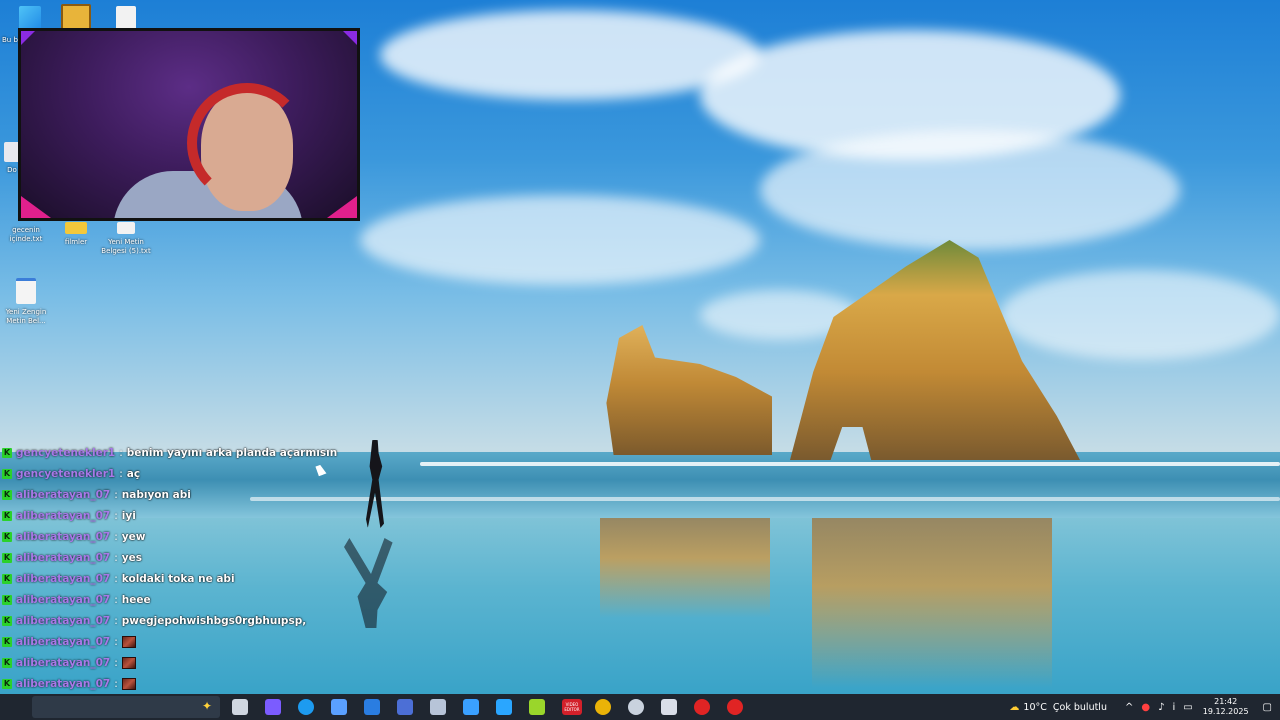 This screenshot has width=1280, height=720. What do you see at coordinates (1174, 707) in the screenshot?
I see `microphone-icon: ⅰ` at bounding box center [1174, 707].